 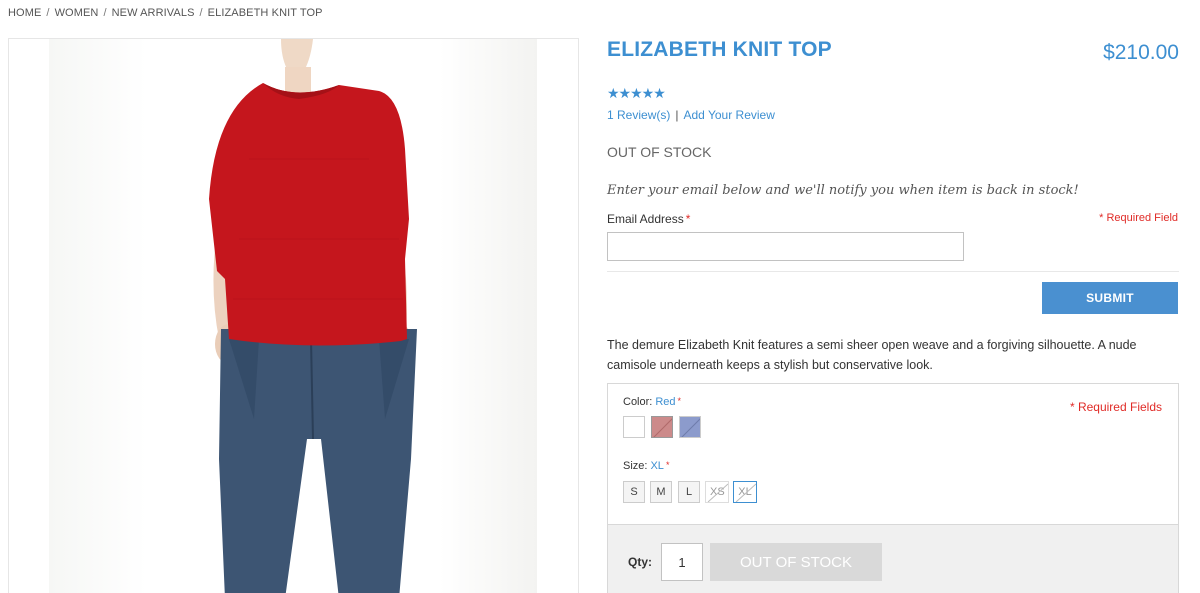 I want to click on email-label-text: Email Address, so click(x=645, y=219).